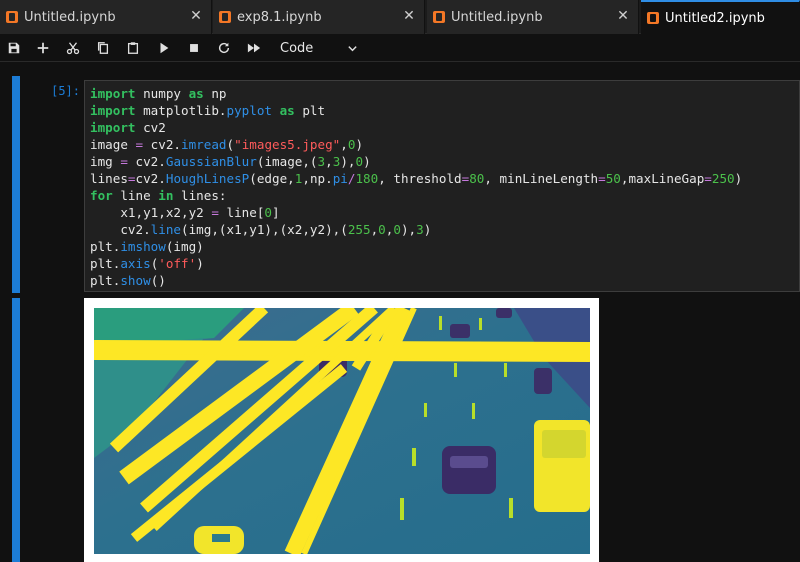  Describe the element at coordinates (150, 127) in the screenshot. I see `code-token: cv2` at that location.